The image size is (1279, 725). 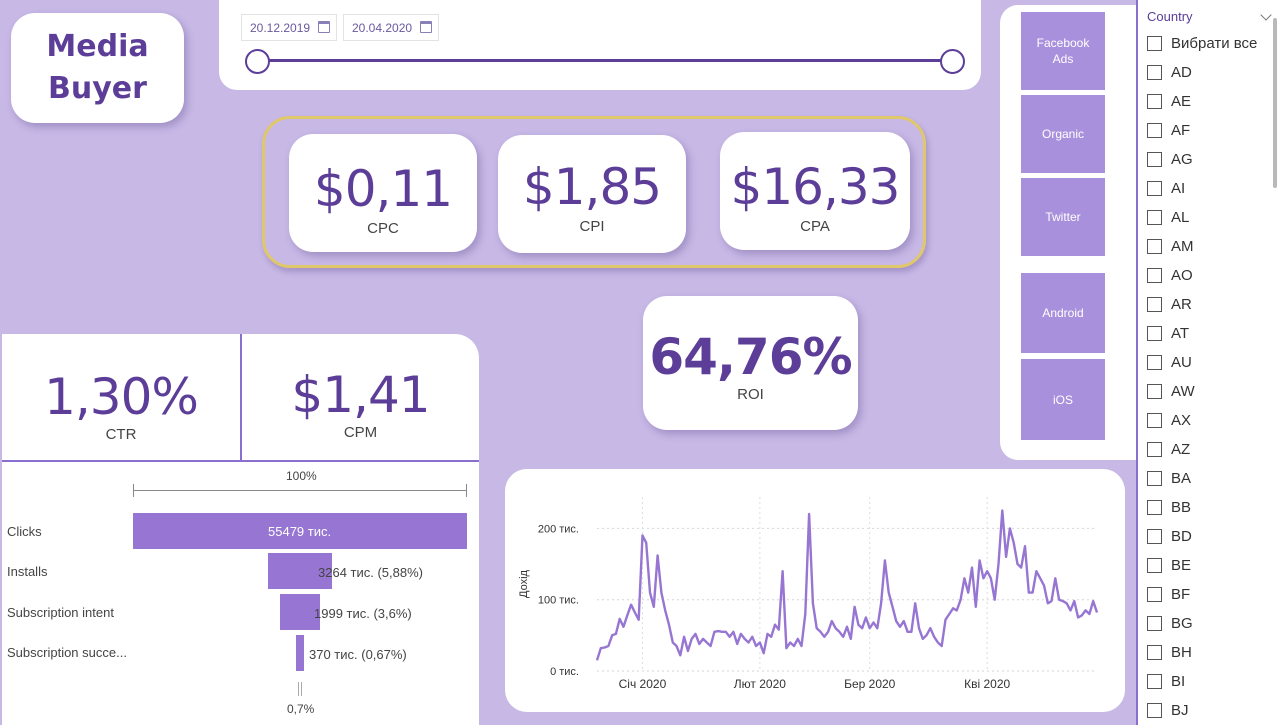 I want to click on roi-card: 64,76% ROI, so click(x=750, y=363).